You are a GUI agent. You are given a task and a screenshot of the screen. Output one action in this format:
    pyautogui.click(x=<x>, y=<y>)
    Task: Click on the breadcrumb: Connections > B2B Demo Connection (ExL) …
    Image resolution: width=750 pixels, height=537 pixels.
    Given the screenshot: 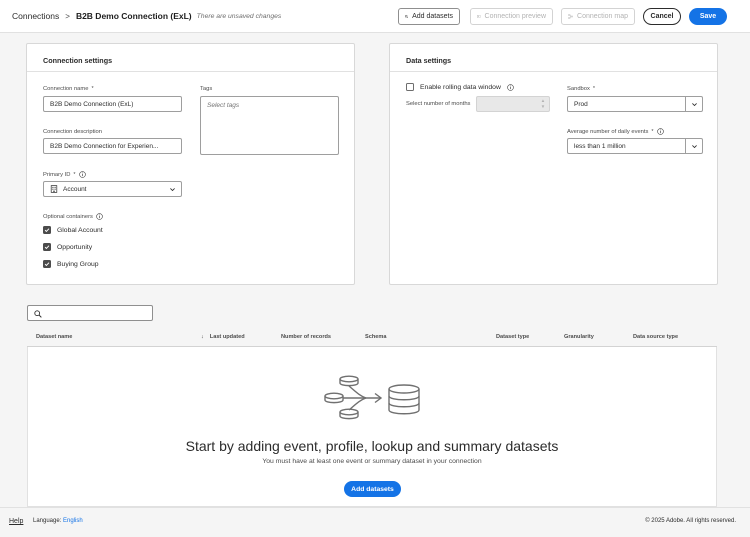 What is the action you would take?
    pyautogui.click(x=146, y=16)
    